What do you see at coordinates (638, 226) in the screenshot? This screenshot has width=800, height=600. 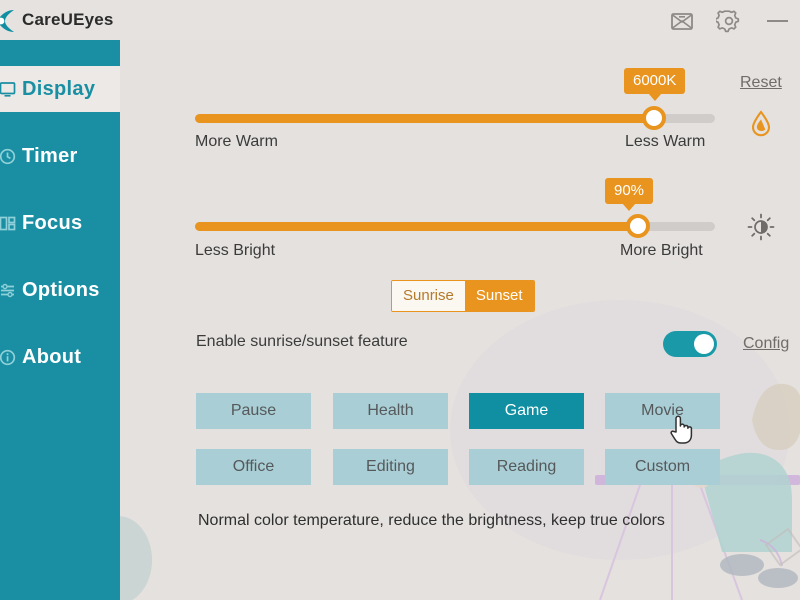 I see `brightness-slider-handle` at bounding box center [638, 226].